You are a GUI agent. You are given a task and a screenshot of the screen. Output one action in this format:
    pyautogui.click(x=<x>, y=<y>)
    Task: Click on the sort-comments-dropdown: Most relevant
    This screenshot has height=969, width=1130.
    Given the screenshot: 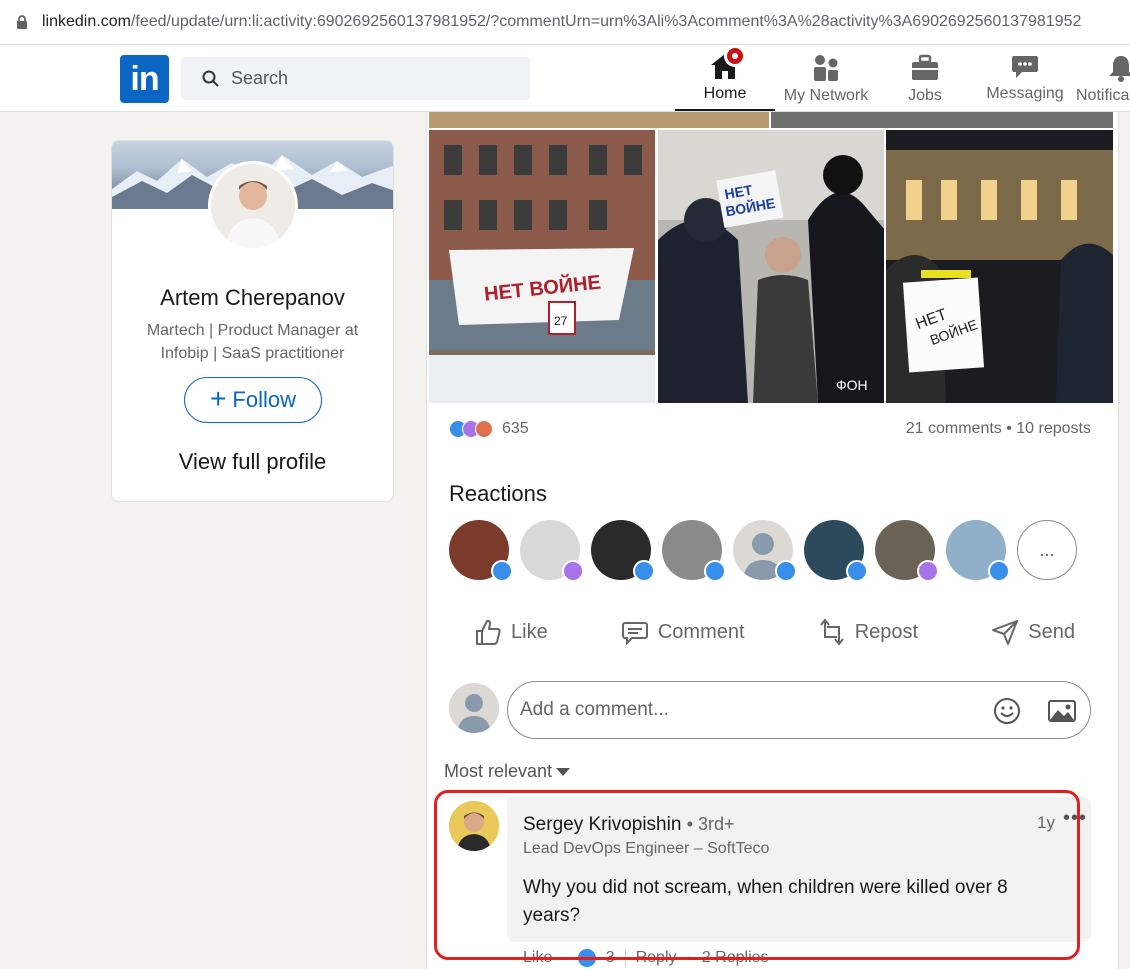 What is the action you would take?
    pyautogui.click(x=507, y=771)
    